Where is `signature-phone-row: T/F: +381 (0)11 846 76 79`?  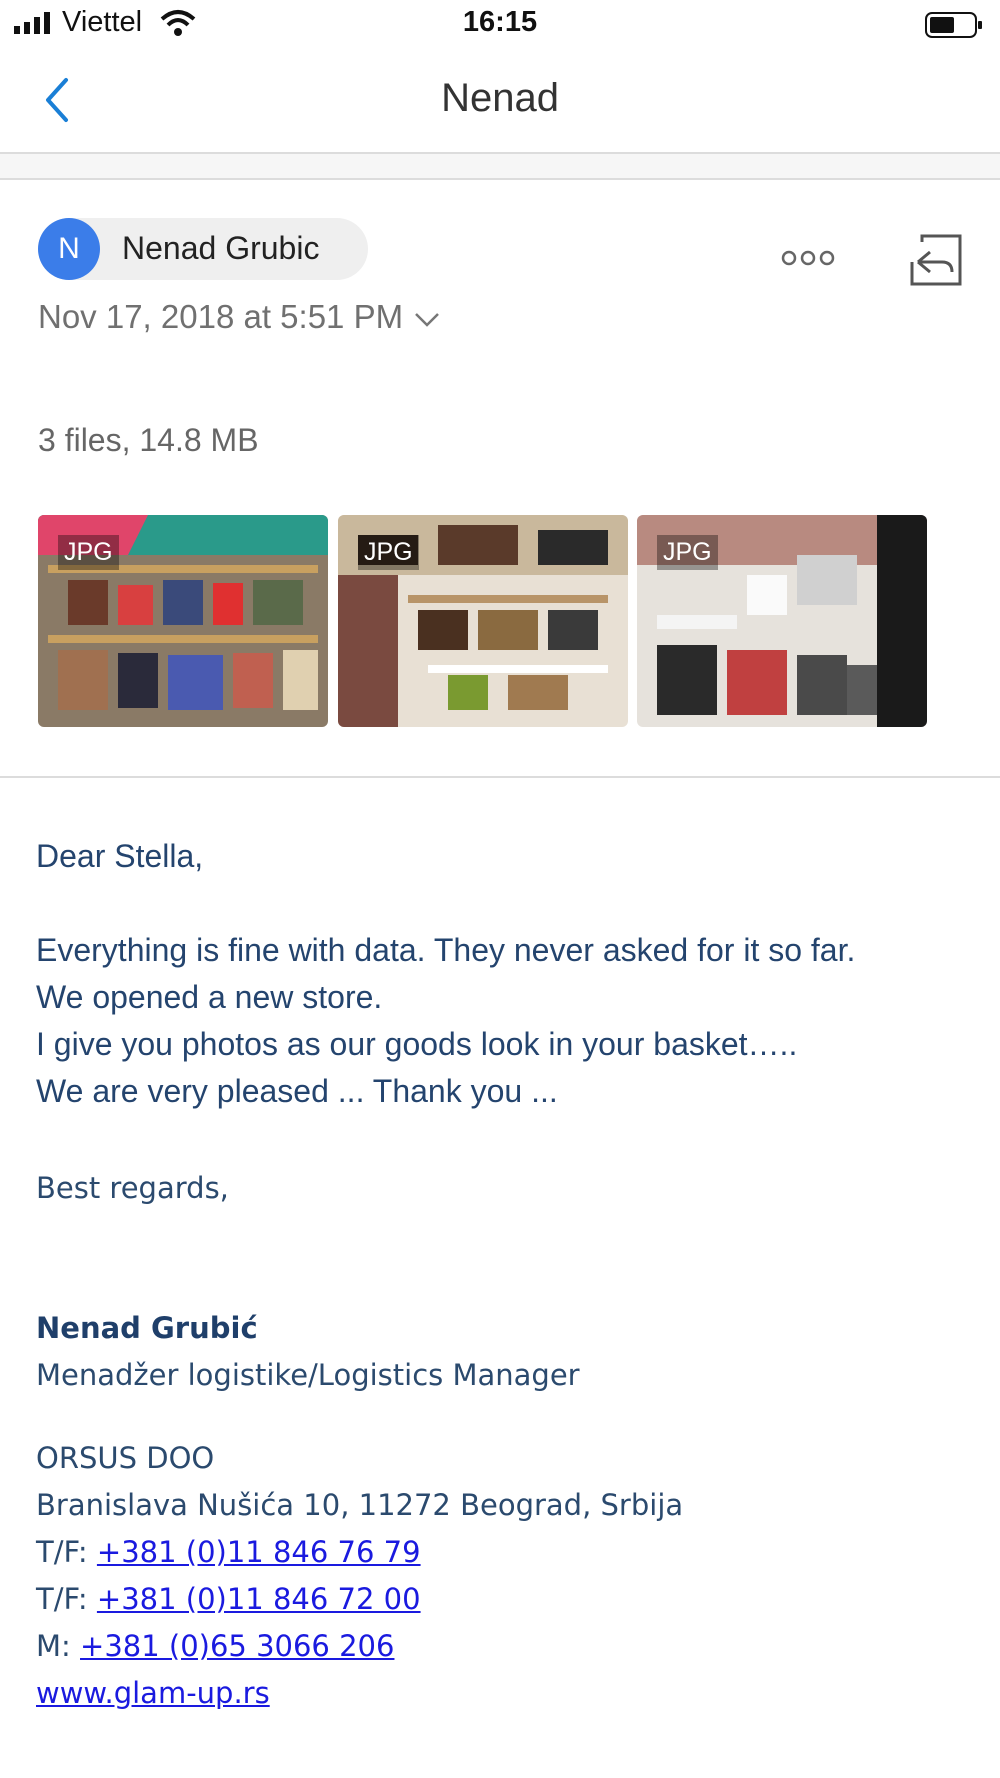 signature-phone-row: T/F: +381 (0)11 846 76 79 is located at coordinates (228, 1552).